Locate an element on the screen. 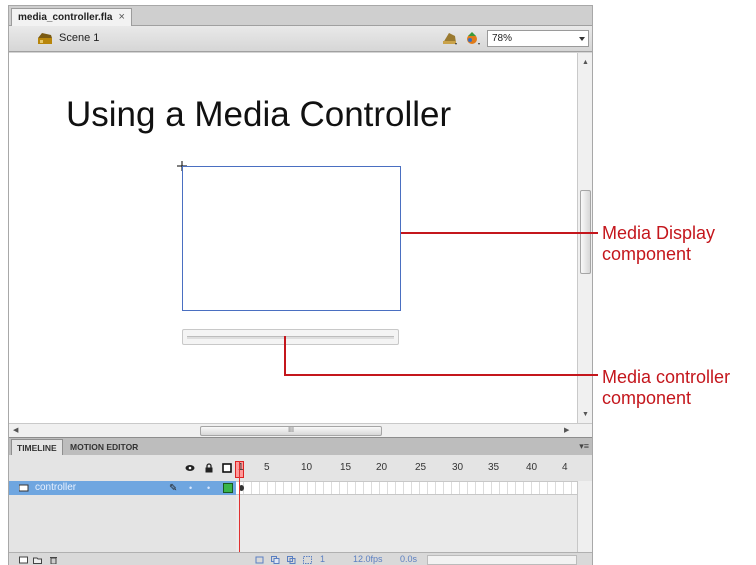  callout-media-display: Media Display component is located at coordinates (658, 244).